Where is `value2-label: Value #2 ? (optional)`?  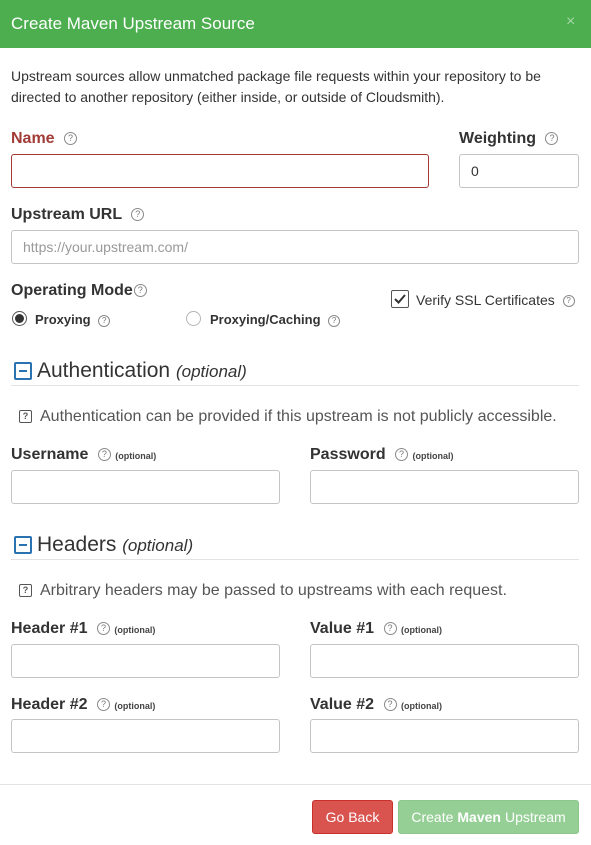 value2-label: Value #2 ? (optional) is located at coordinates (376, 705).